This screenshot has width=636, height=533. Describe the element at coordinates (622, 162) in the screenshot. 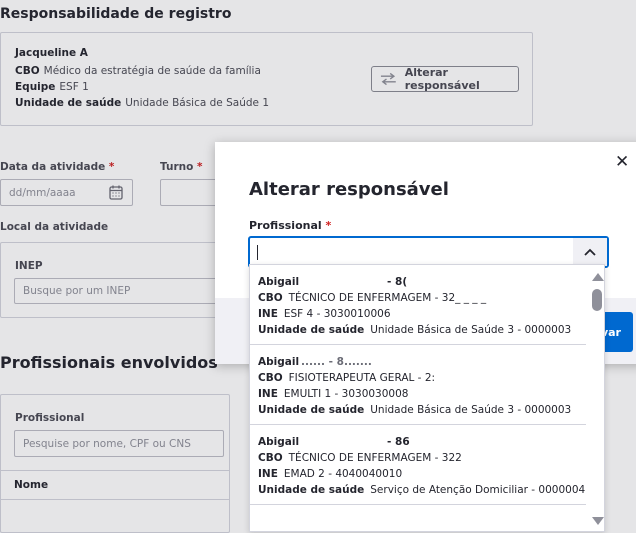

I see `close-icon: ✕` at that location.